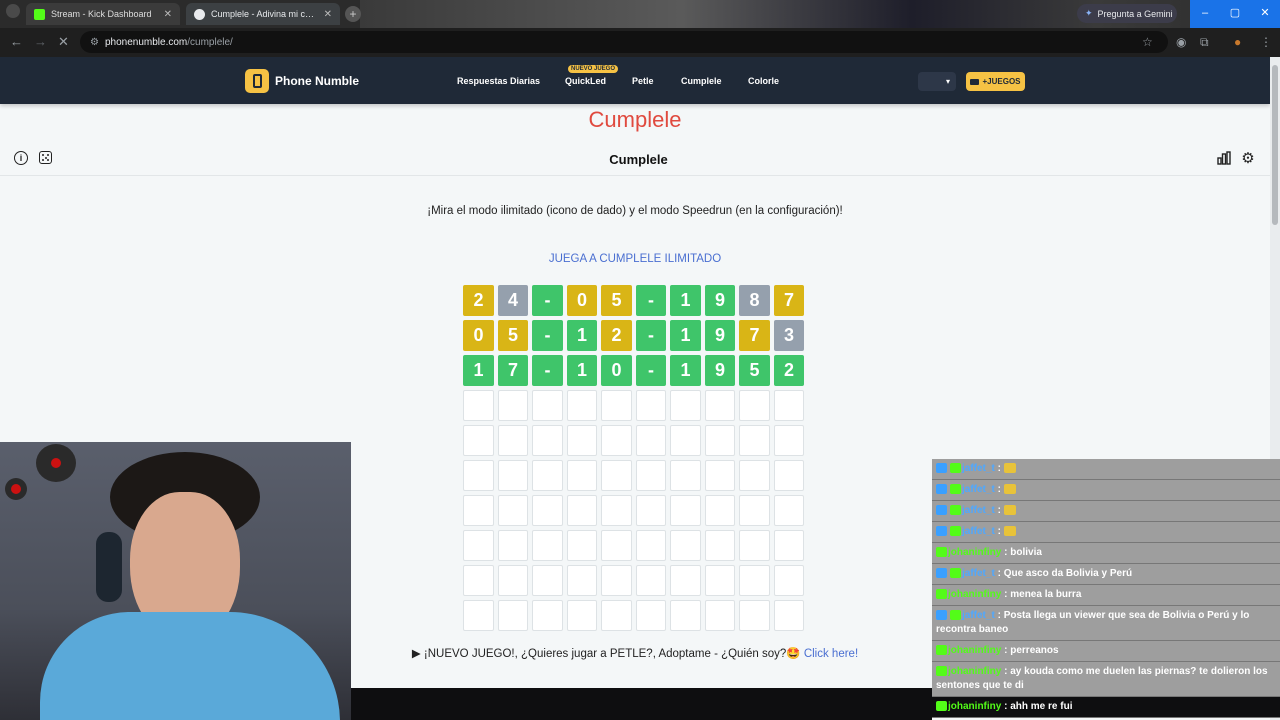  What do you see at coordinates (1235, 14) in the screenshot?
I see `maximize-button: ▢` at bounding box center [1235, 14].